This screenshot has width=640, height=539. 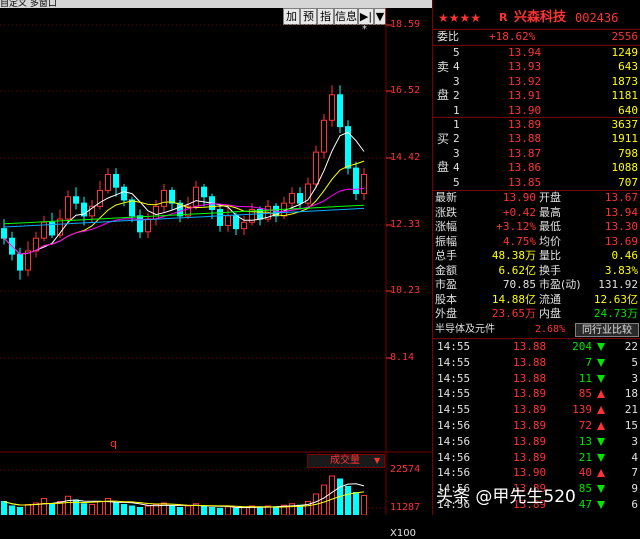 What do you see at coordinates (405, 290) in the screenshot?
I see `price-label: 10.23` at bounding box center [405, 290].